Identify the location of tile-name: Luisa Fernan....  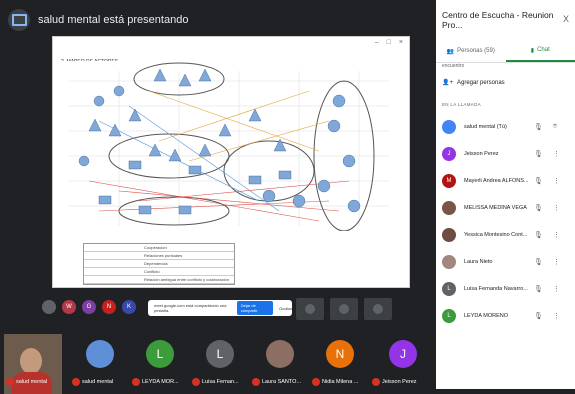
(215, 382).